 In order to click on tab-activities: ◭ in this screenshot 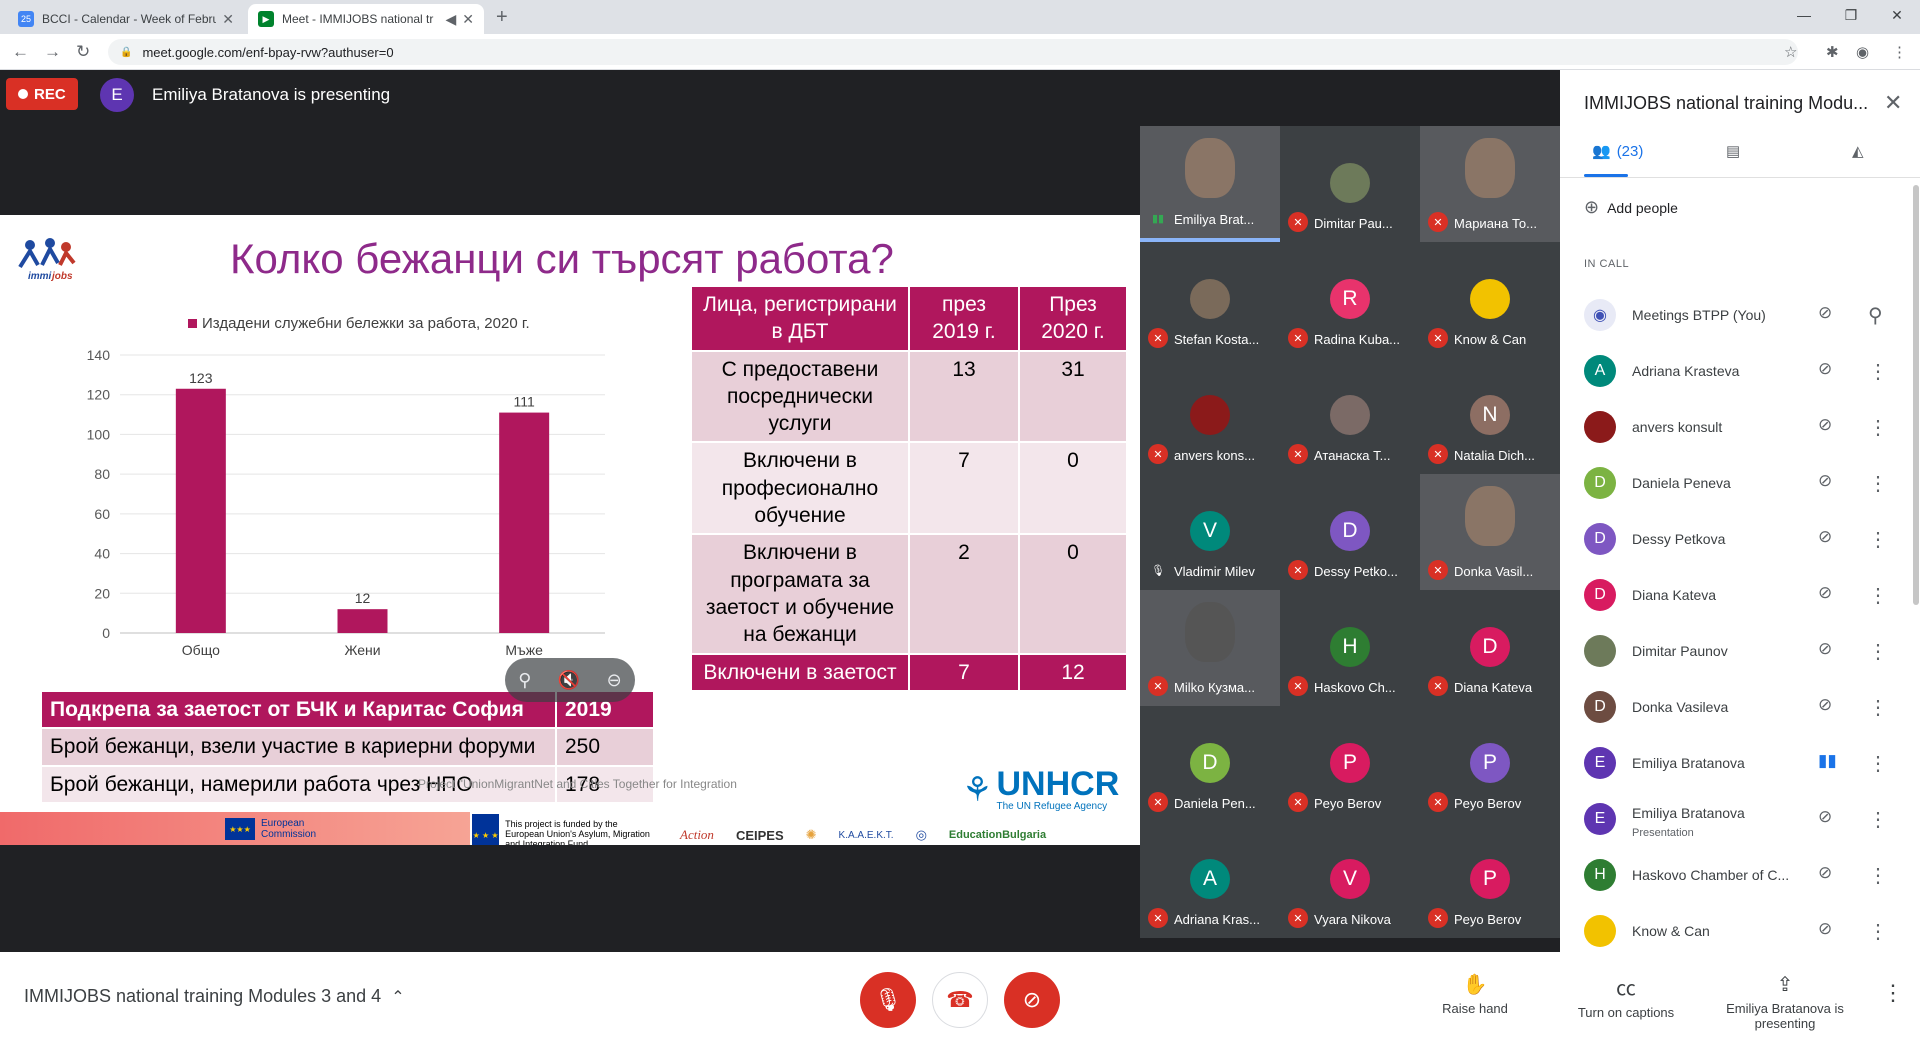, I will do `click(1858, 151)`.